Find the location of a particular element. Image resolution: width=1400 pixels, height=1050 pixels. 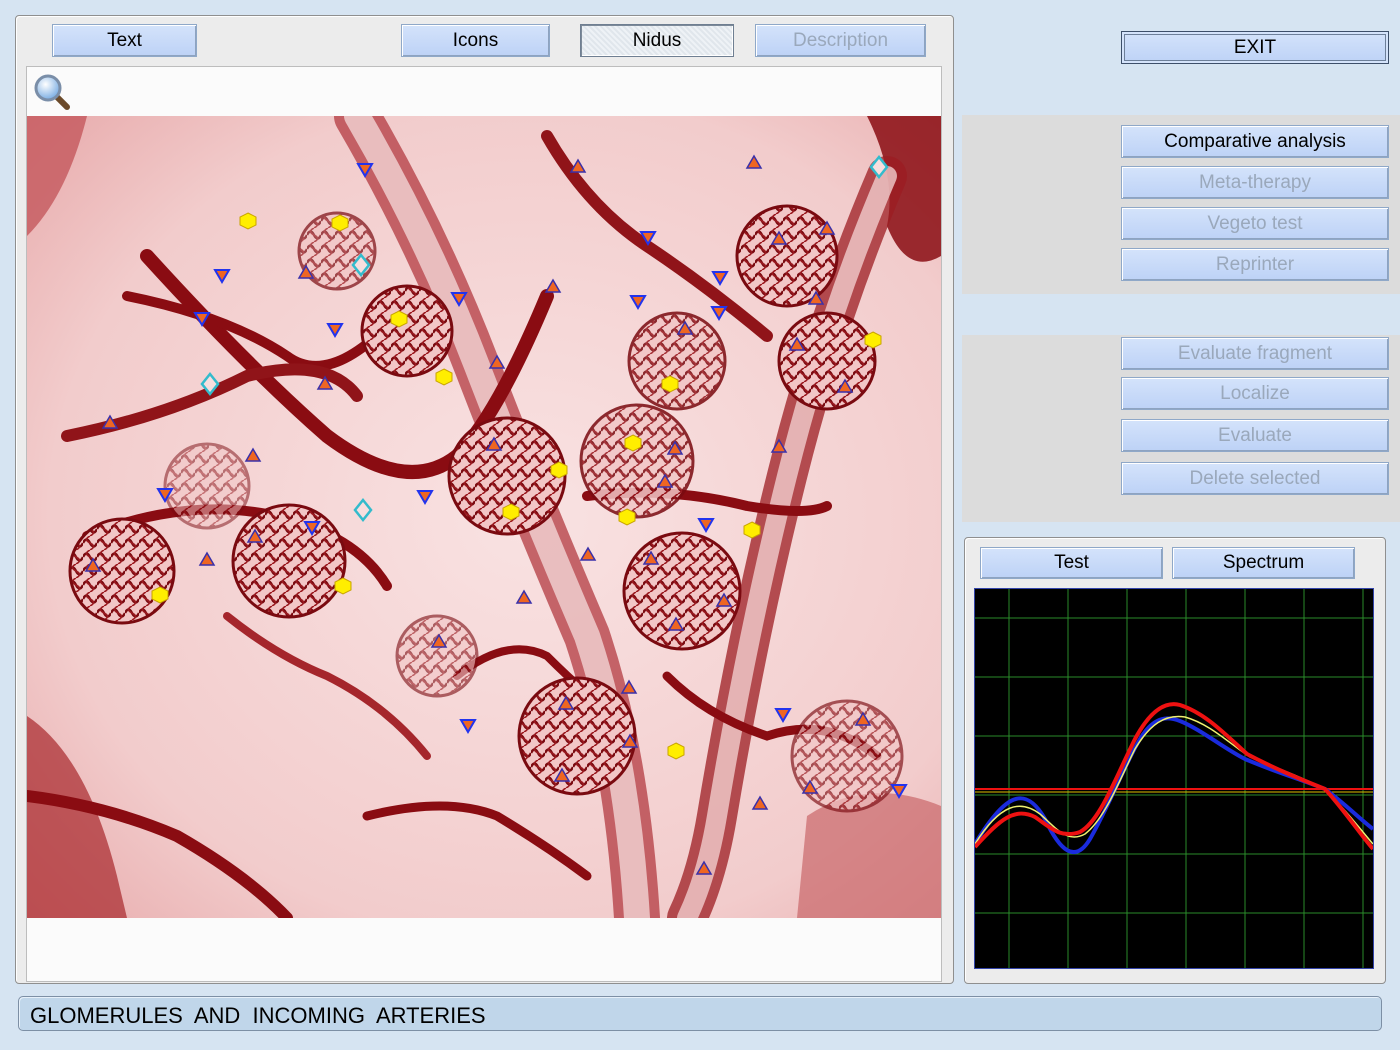

exit-button: EXIT is located at coordinates (1255, 47).